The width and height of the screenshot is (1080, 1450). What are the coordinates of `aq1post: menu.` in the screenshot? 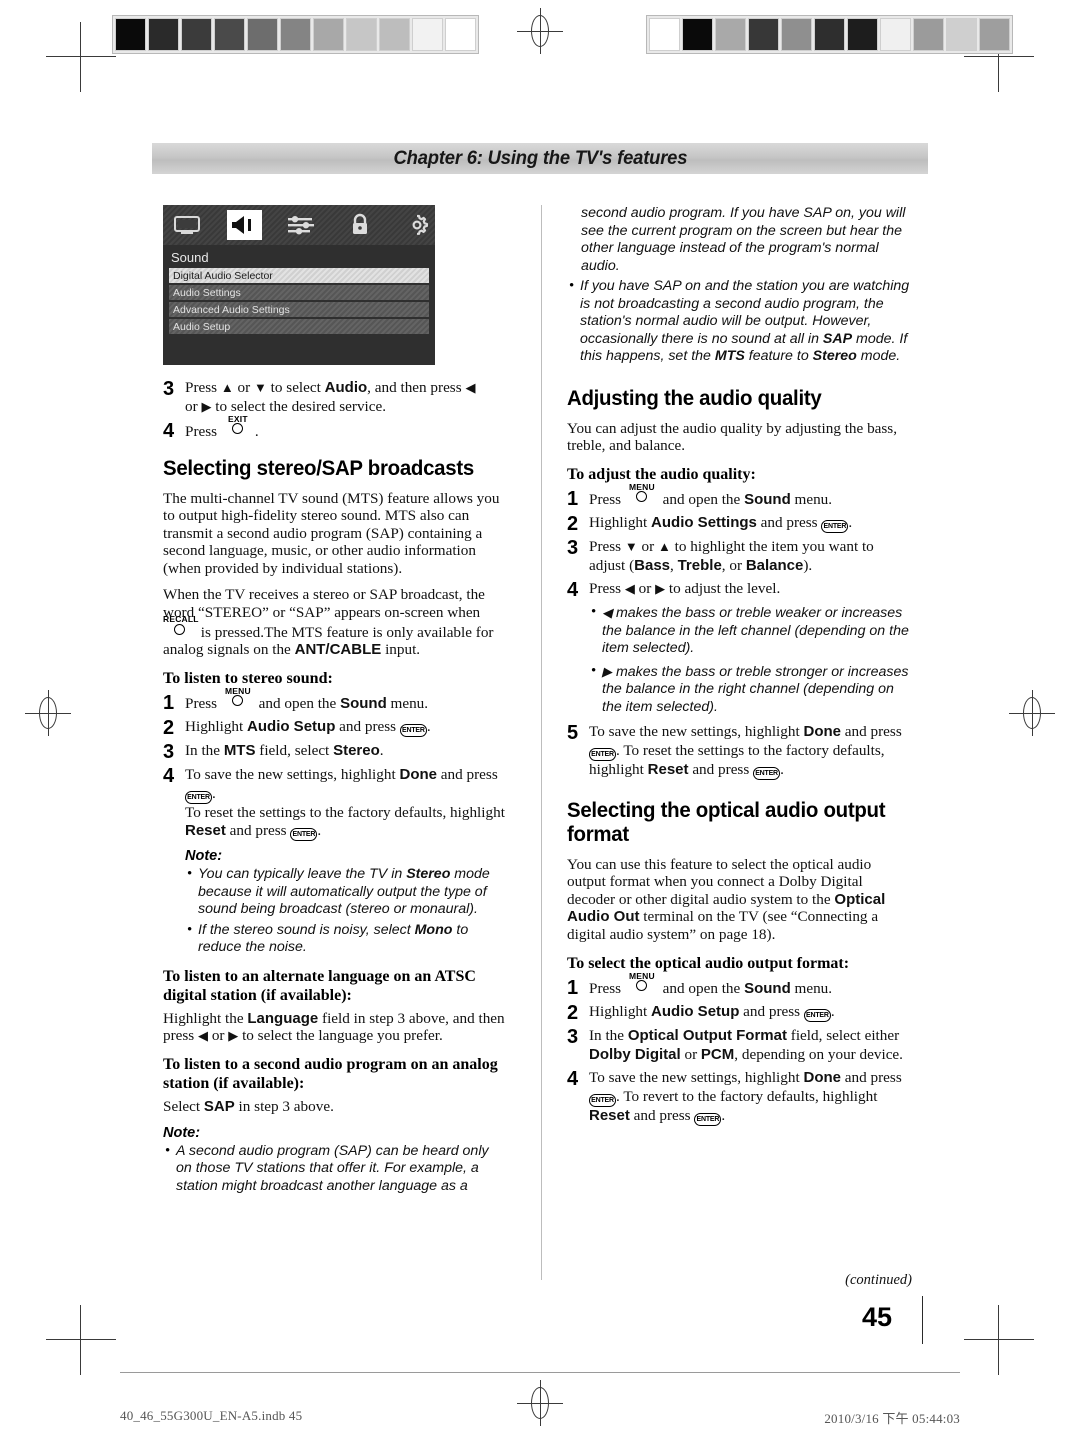 It's located at (811, 499).